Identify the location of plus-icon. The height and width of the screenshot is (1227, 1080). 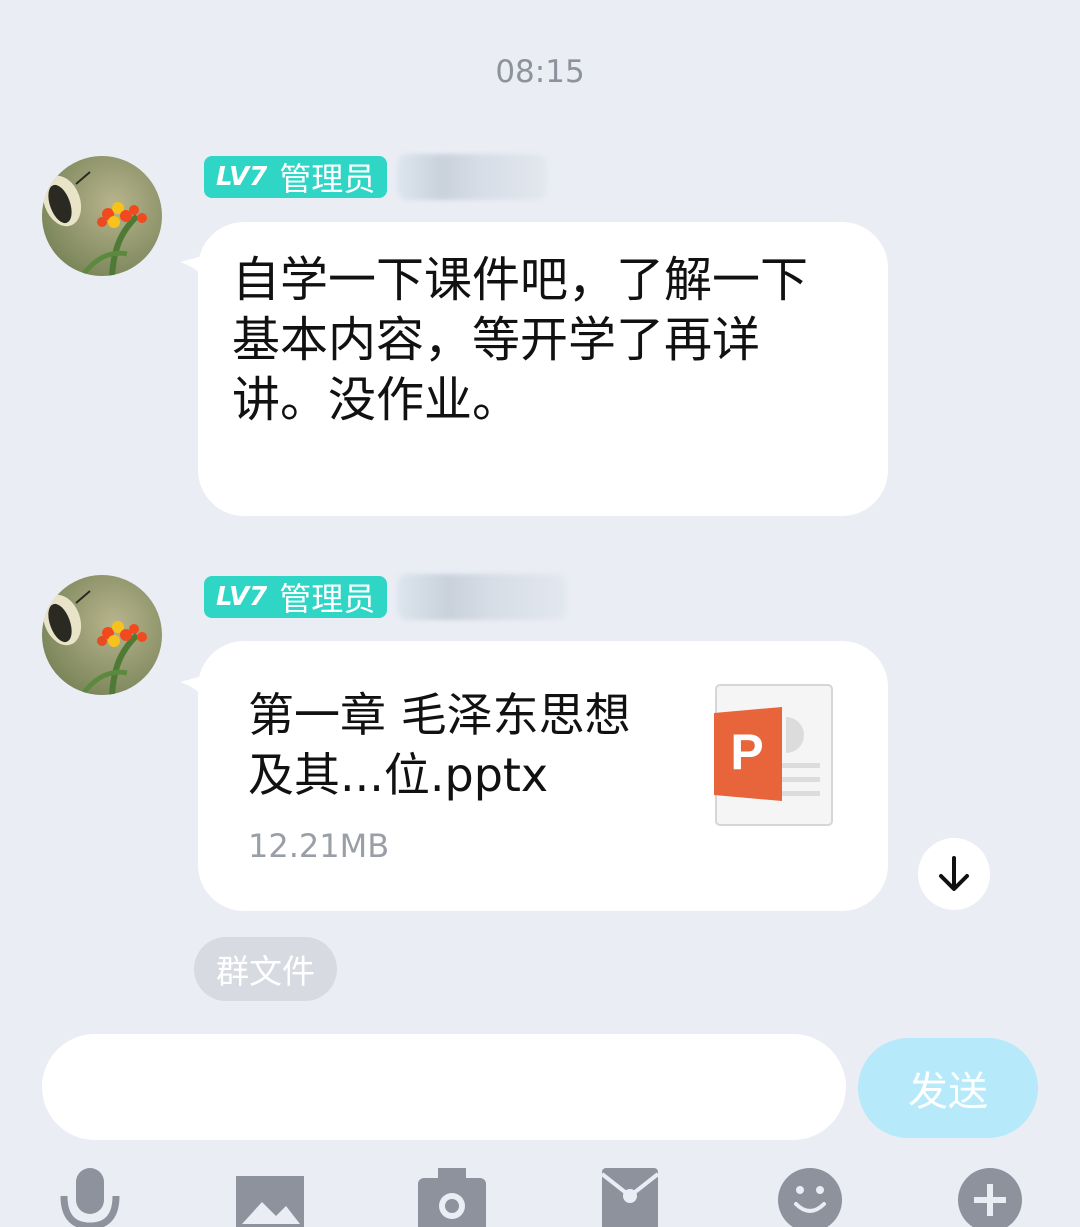
(990, 1193).